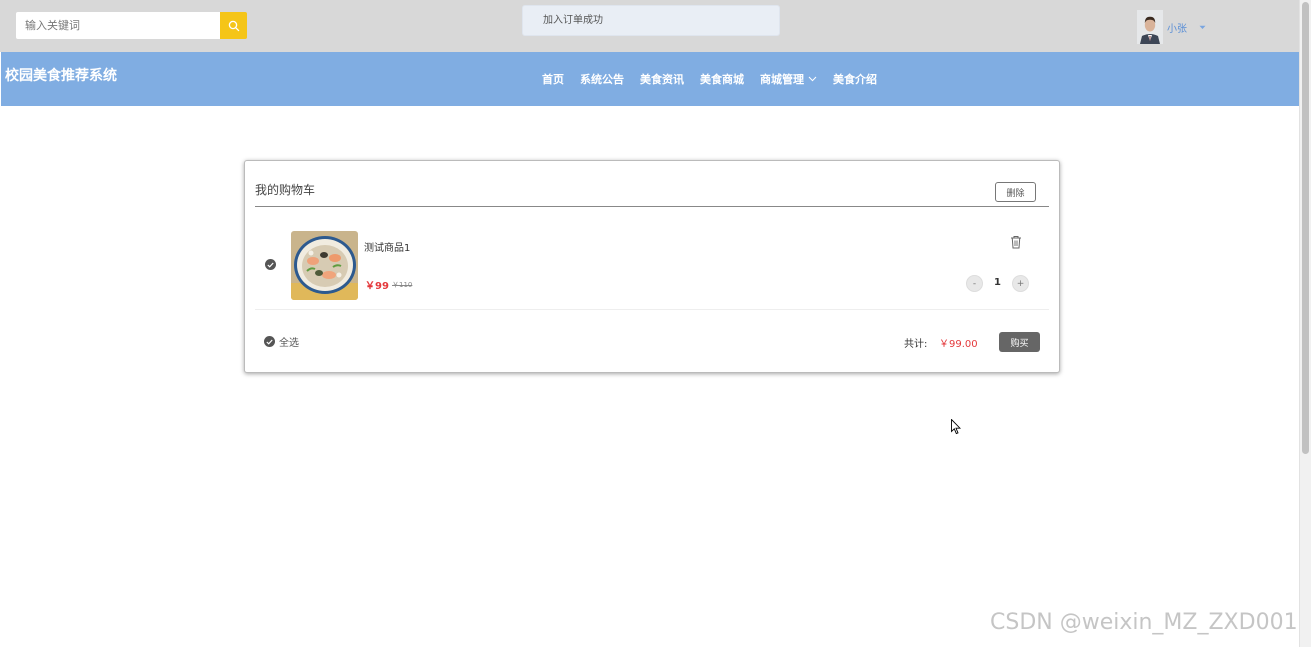 The image size is (1311, 647). What do you see at coordinates (118, 25) in the screenshot?
I see `search-input` at bounding box center [118, 25].